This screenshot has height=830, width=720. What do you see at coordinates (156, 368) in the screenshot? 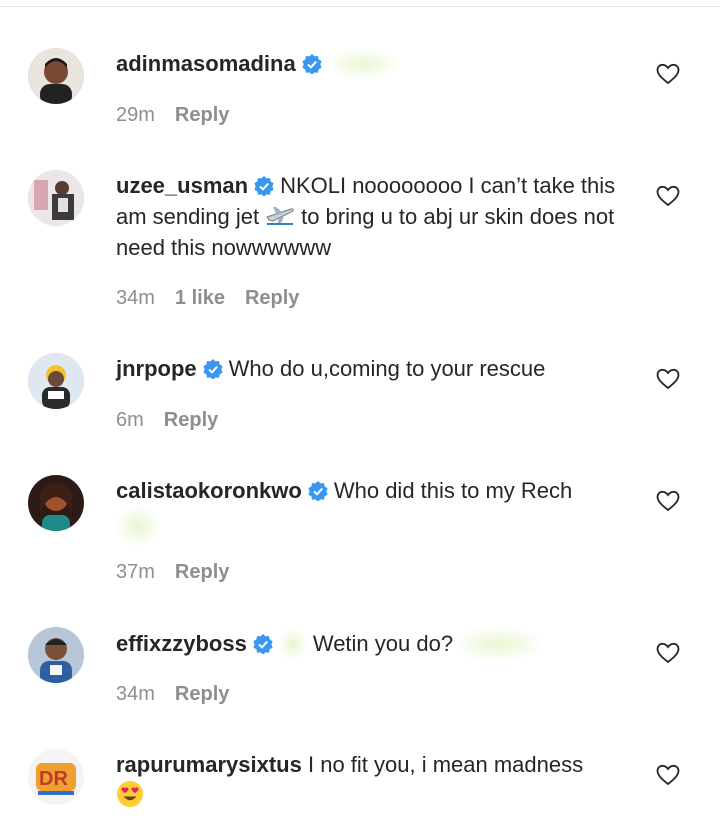
I see `username: jnrpope` at bounding box center [156, 368].